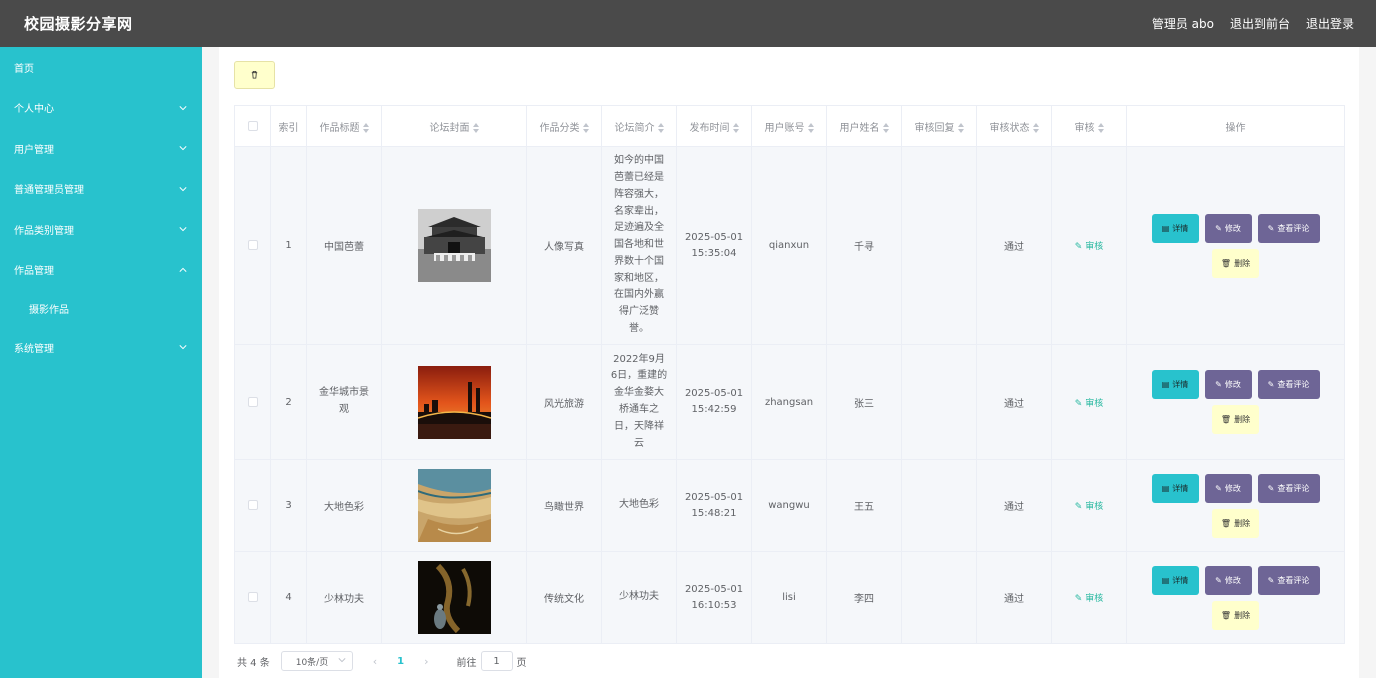 The image size is (1376, 678). What do you see at coordinates (400, 661) in the screenshot?
I see `page-number-current: 1` at bounding box center [400, 661].